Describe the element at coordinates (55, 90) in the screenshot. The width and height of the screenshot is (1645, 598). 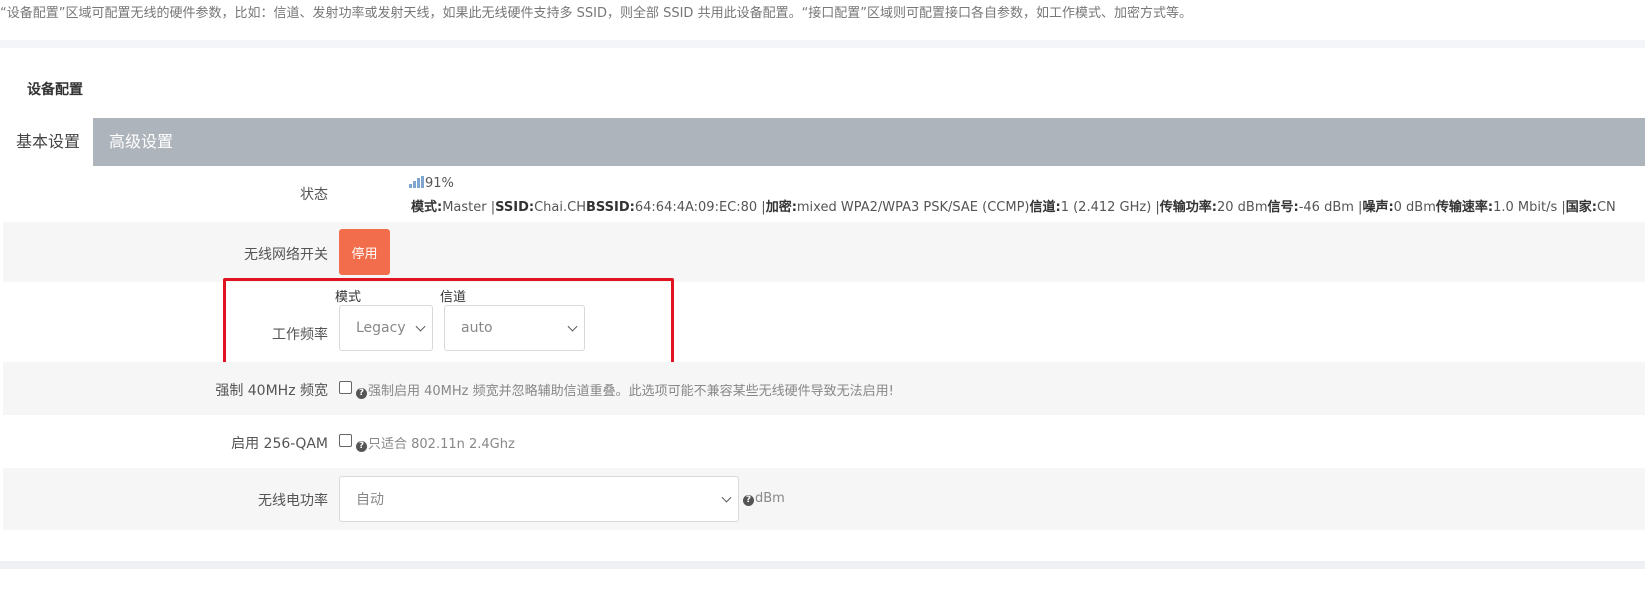
I see `section-title: 设备配置` at that location.